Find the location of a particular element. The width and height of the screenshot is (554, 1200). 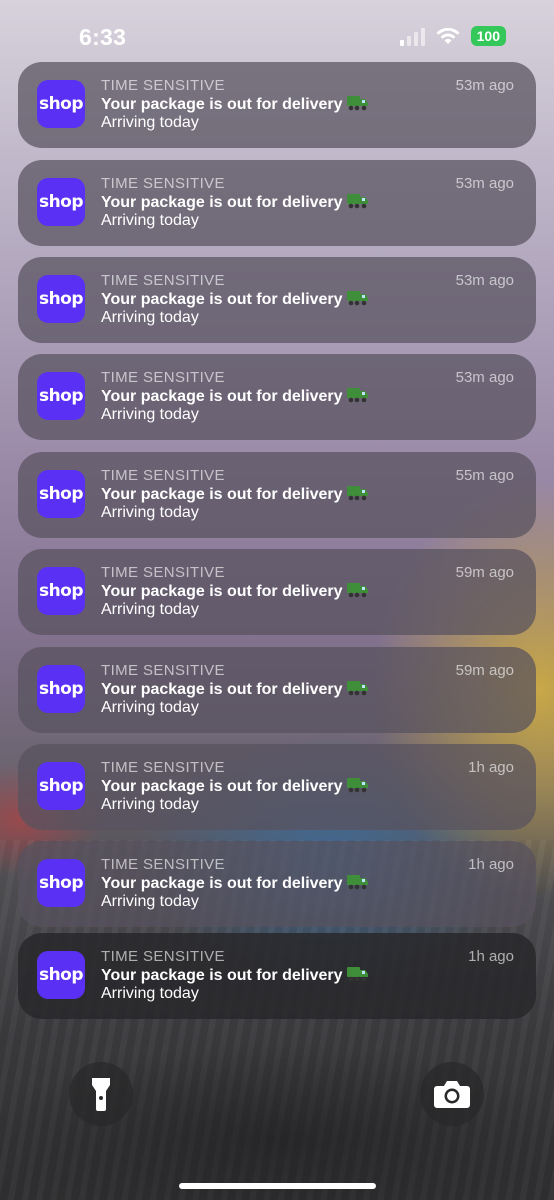

home-indicator is located at coordinates (277, 1186).